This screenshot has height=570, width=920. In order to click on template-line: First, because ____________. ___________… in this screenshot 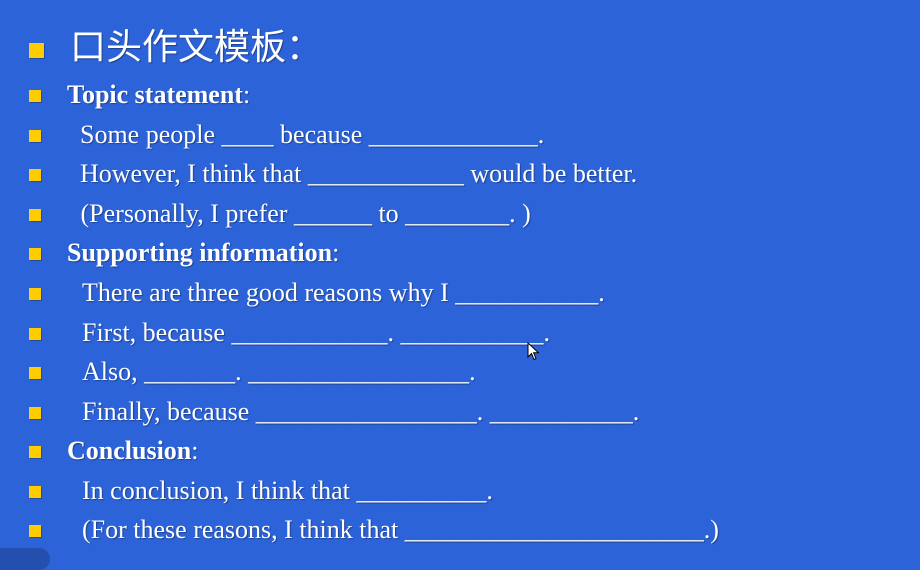, I will do `click(316, 332)`.